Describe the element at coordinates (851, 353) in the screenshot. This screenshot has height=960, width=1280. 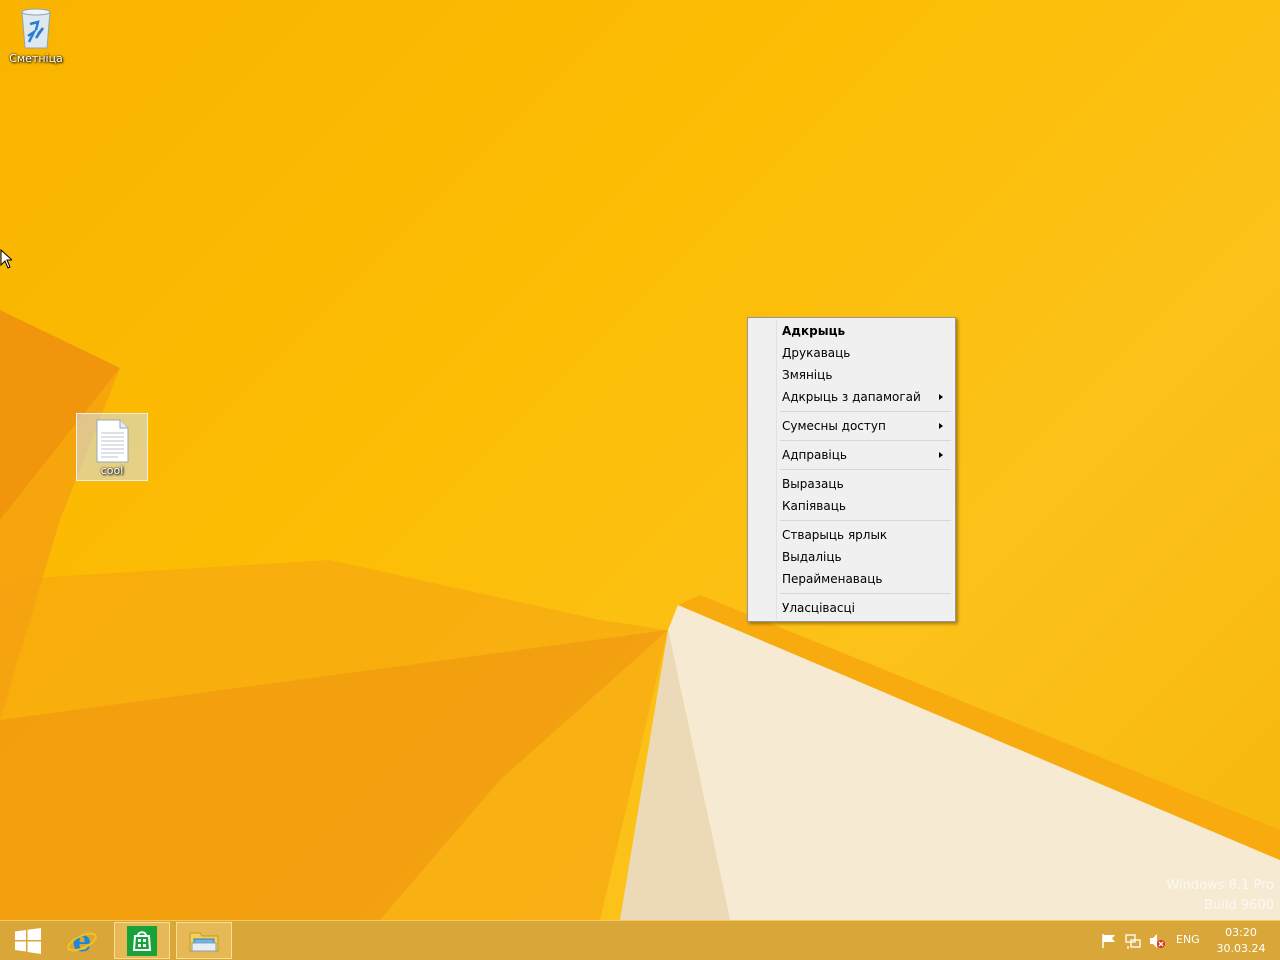
I see `menu-item-print: Друкаваць` at that location.